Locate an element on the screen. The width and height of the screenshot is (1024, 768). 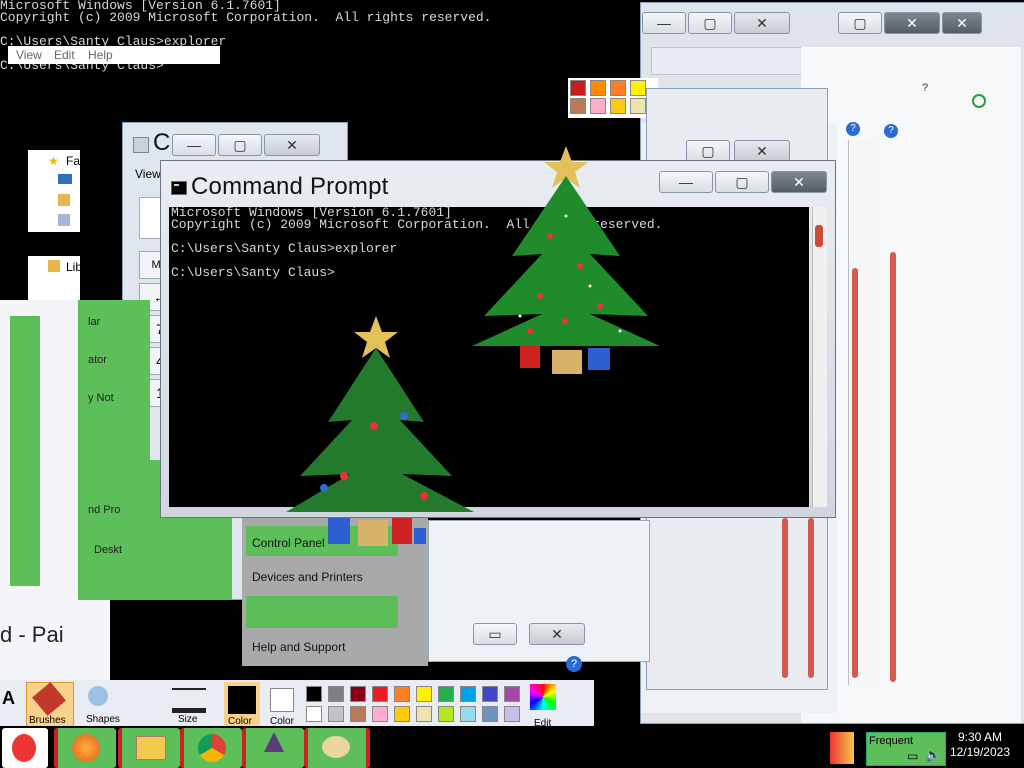
clock-date: 12/19/2023 is located at coordinates (979, 752).